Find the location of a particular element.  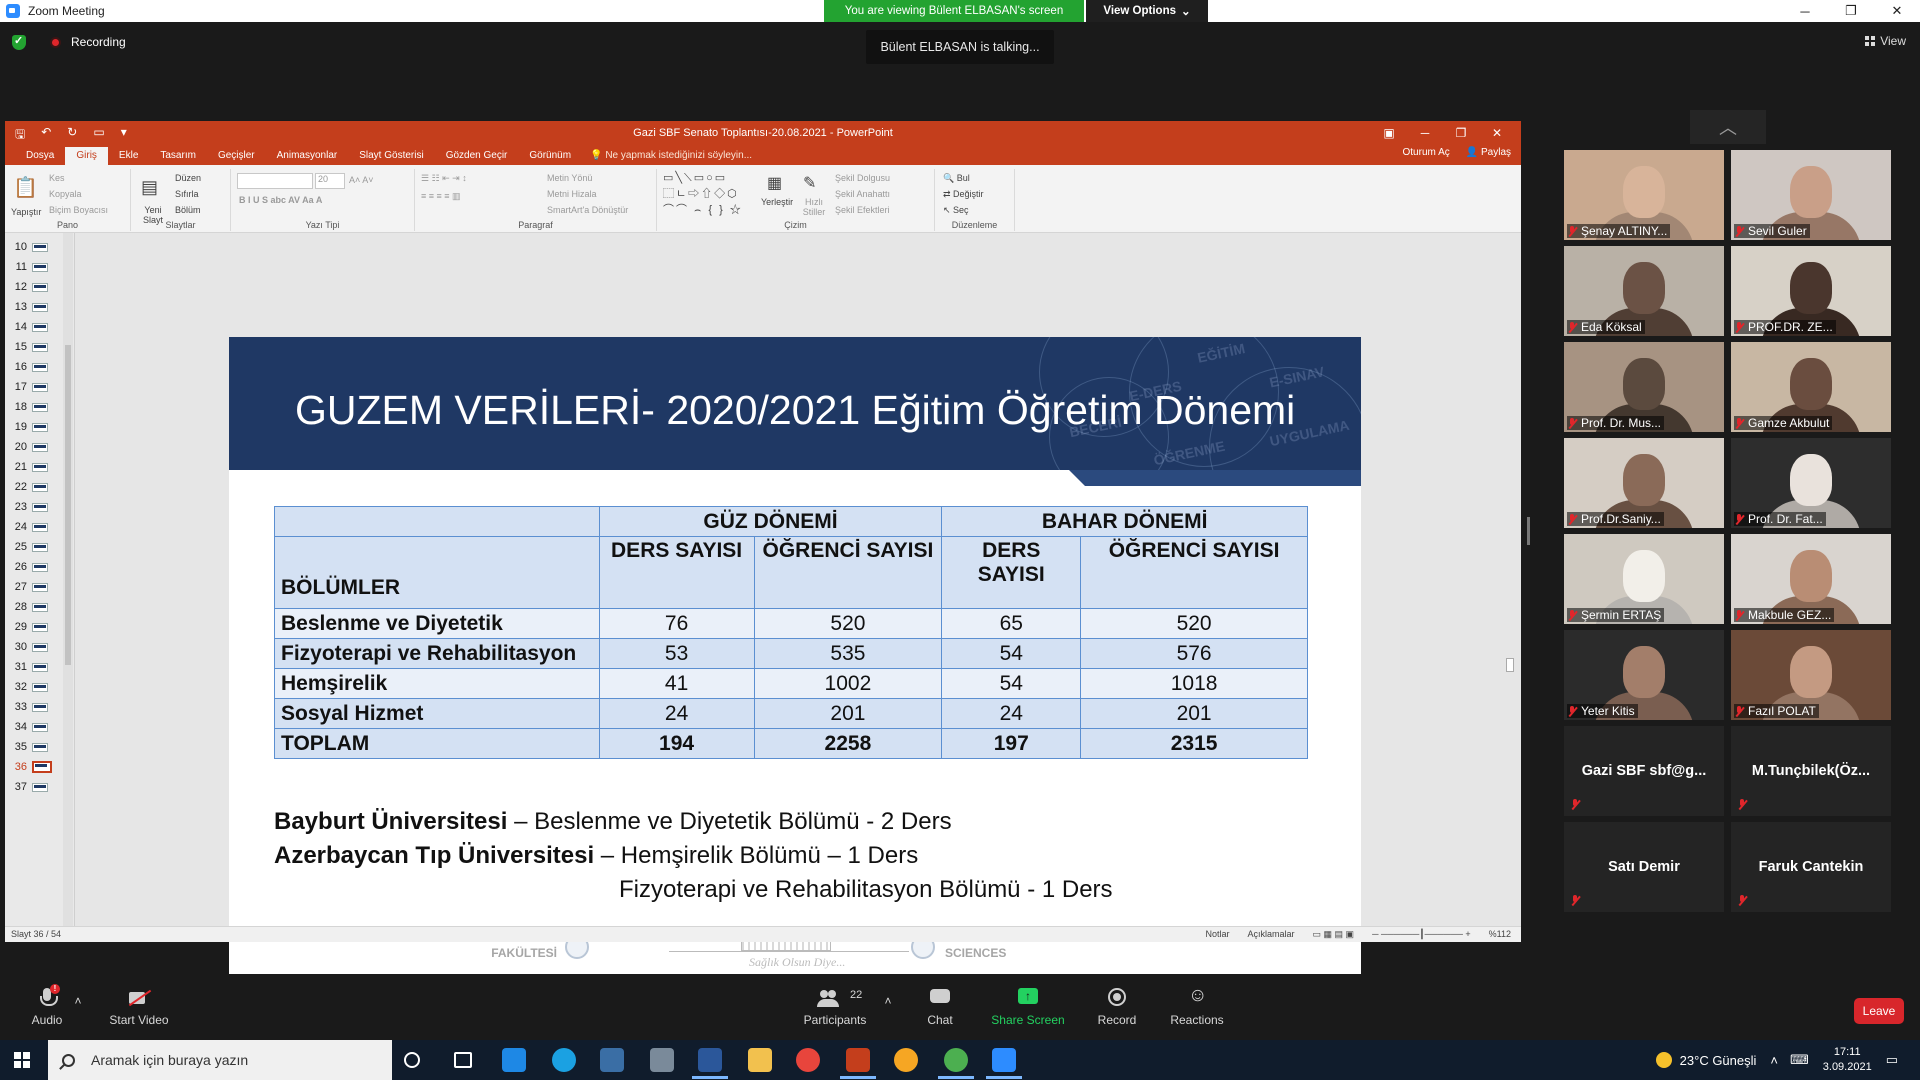

reactions-button: Reactions is located at coordinates (1197, 1006).